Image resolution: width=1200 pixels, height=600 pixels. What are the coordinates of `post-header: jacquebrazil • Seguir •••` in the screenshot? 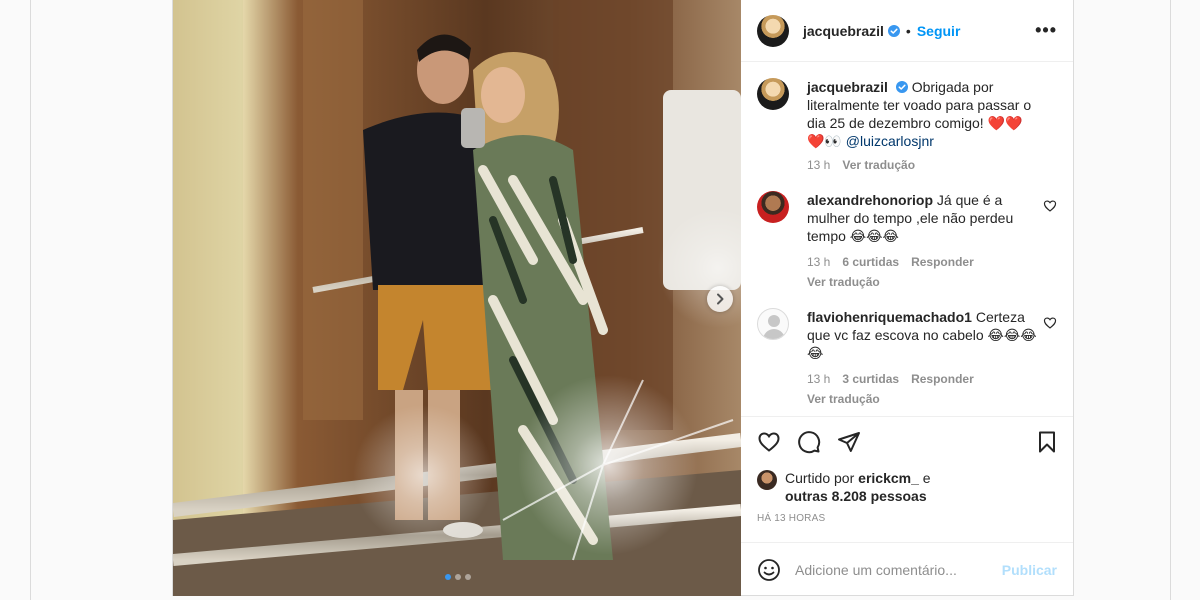 It's located at (907, 31).